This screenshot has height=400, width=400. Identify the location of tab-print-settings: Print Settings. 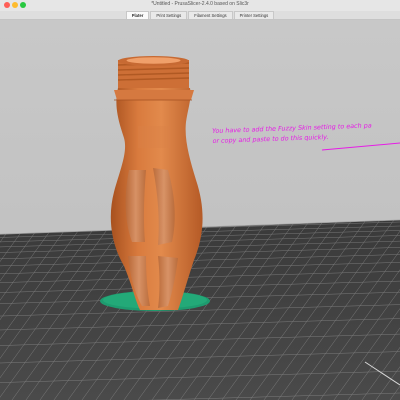
(169, 15).